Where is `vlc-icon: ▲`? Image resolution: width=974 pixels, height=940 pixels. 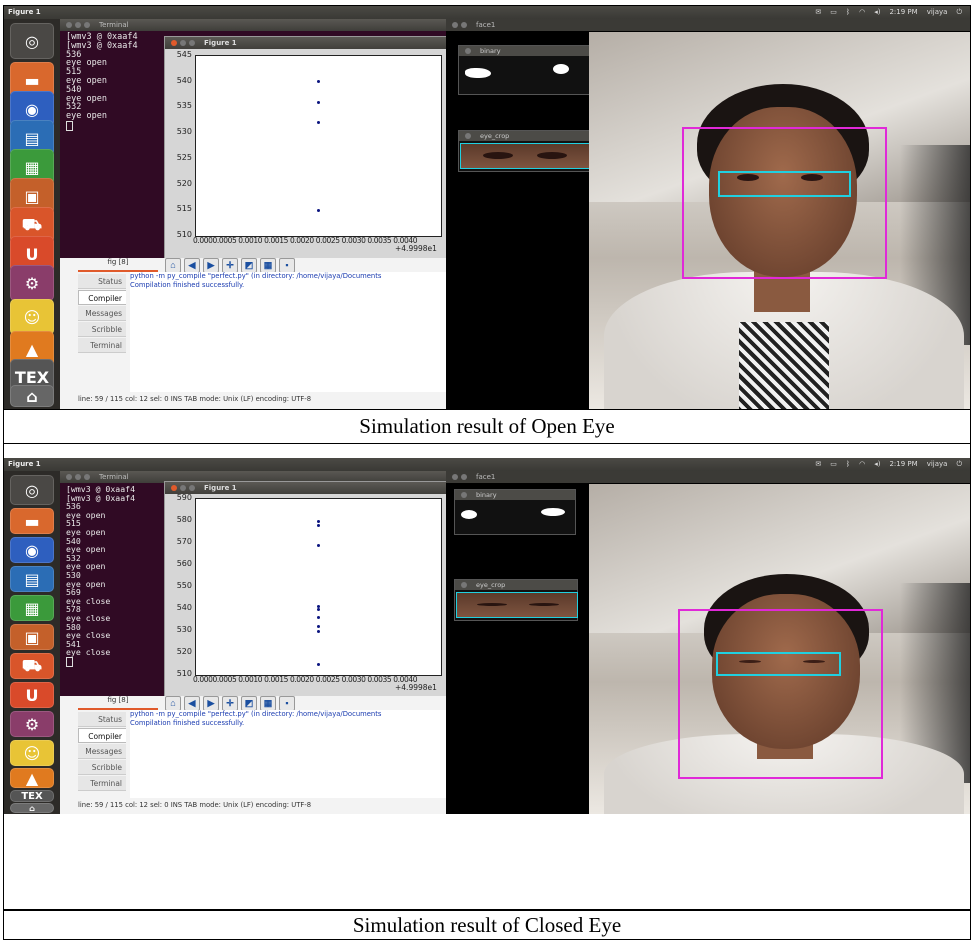 vlc-icon: ▲ is located at coordinates (32, 778).